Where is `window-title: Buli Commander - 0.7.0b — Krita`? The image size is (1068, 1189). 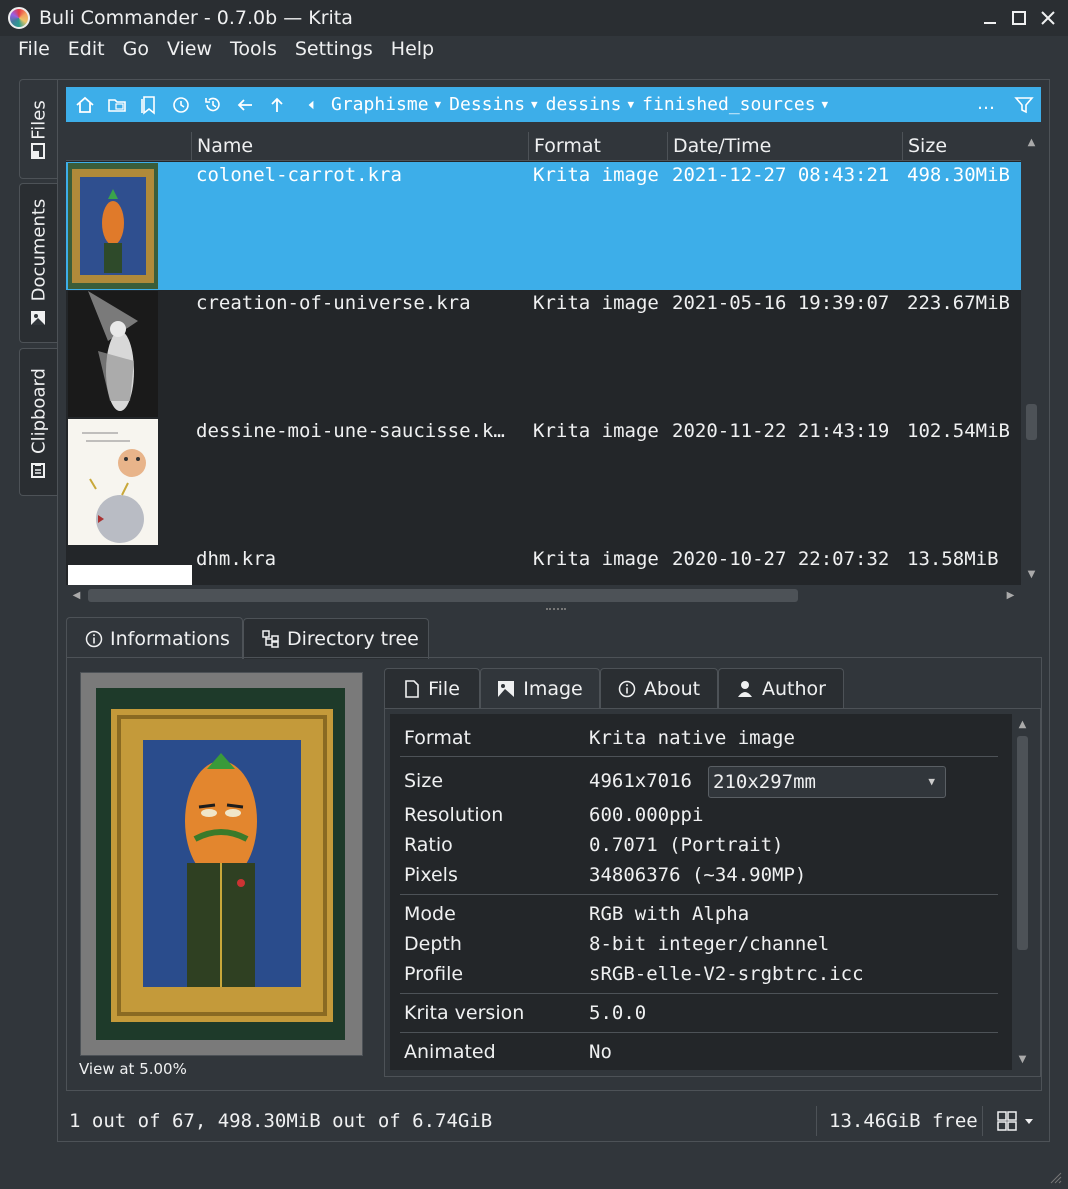
window-title: Buli Commander - 0.7.0b — Krita is located at coordinates (196, 18).